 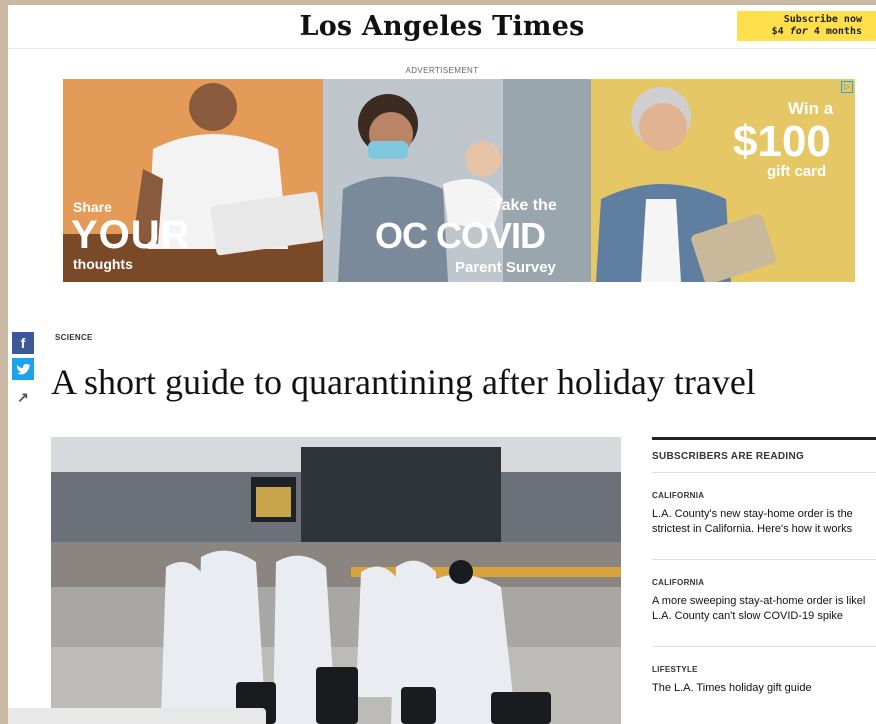 What do you see at coordinates (505, 267) in the screenshot?
I see `ad-parent-survey-text: Parent Survey` at bounding box center [505, 267].